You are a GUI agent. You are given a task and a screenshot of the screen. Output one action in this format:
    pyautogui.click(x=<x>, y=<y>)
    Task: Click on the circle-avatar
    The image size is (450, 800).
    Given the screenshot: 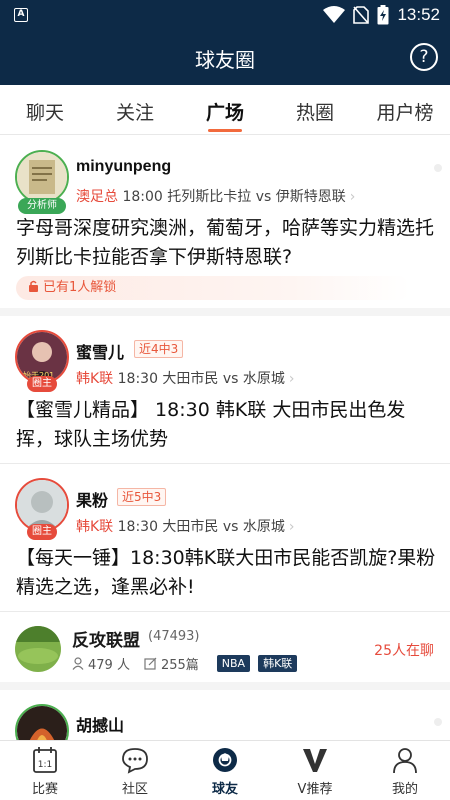 What is the action you would take?
    pyautogui.click(x=38, y=649)
    